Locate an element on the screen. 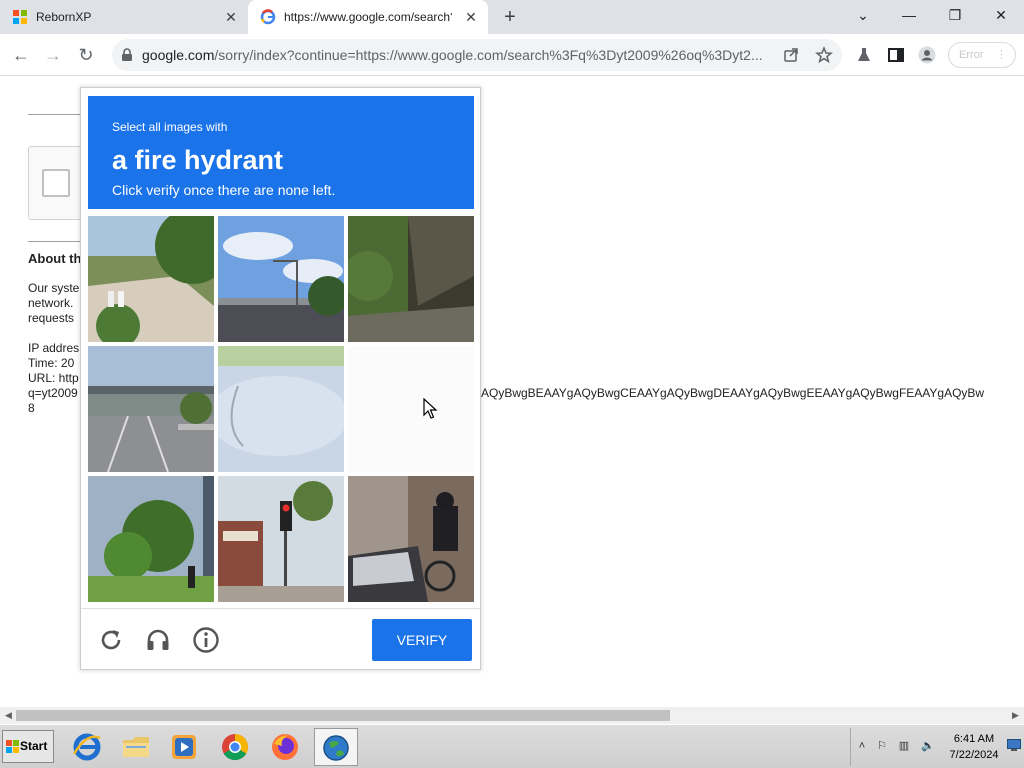 The width and height of the screenshot is (1024, 768). globe-icon is located at coordinates (336, 748).